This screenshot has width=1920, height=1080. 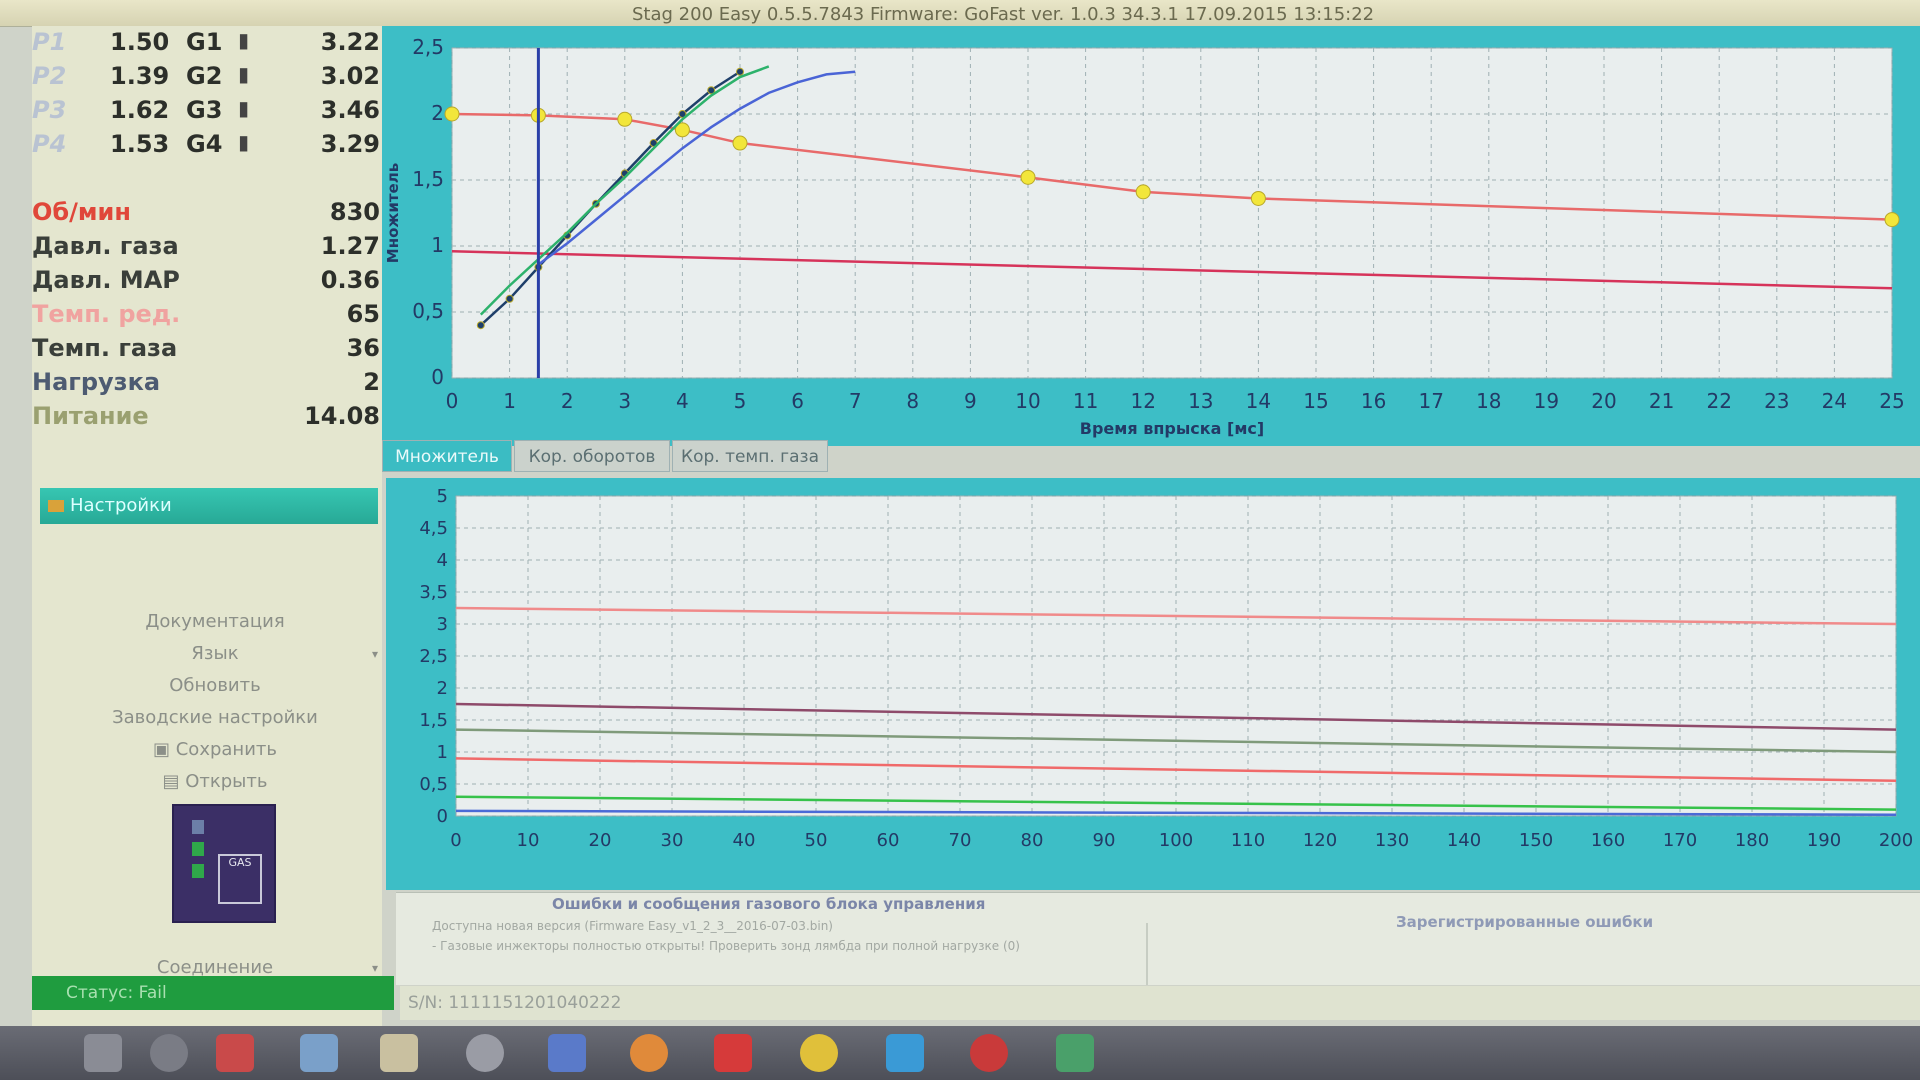 I want to click on microphone-icon, so click(x=235, y=1053).